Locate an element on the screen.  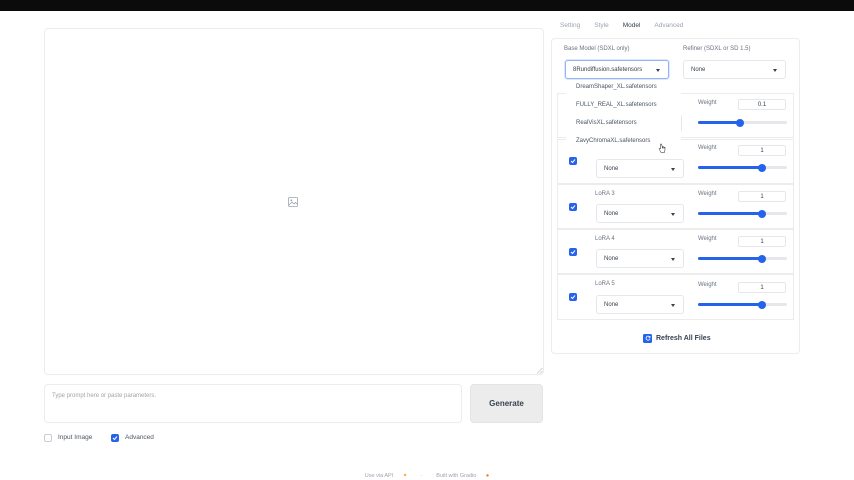
dropdown-option: ZavyChromaXL.safetensors is located at coordinates (613, 141).